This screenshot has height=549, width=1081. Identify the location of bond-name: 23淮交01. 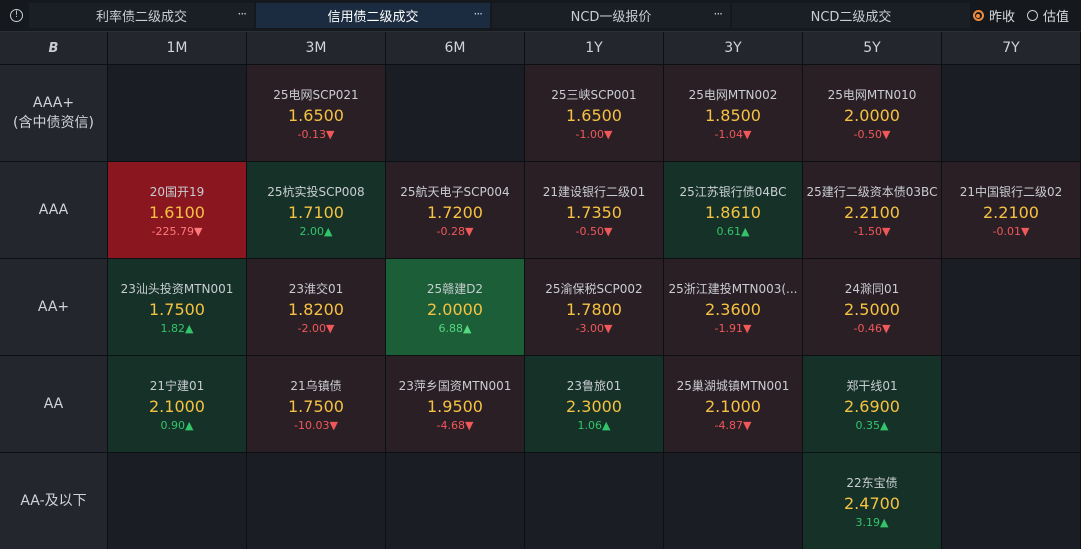
(316, 288).